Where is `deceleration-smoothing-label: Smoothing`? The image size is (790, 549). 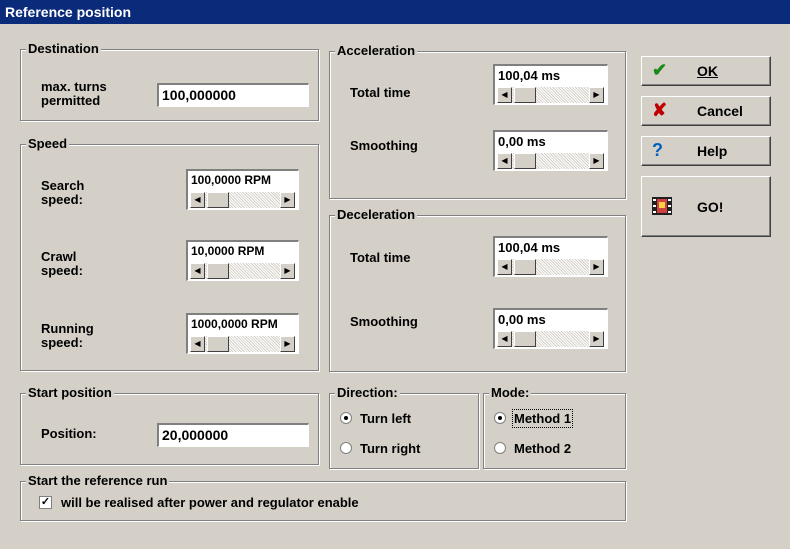 deceleration-smoothing-label: Smoothing is located at coordinates (384, 321).